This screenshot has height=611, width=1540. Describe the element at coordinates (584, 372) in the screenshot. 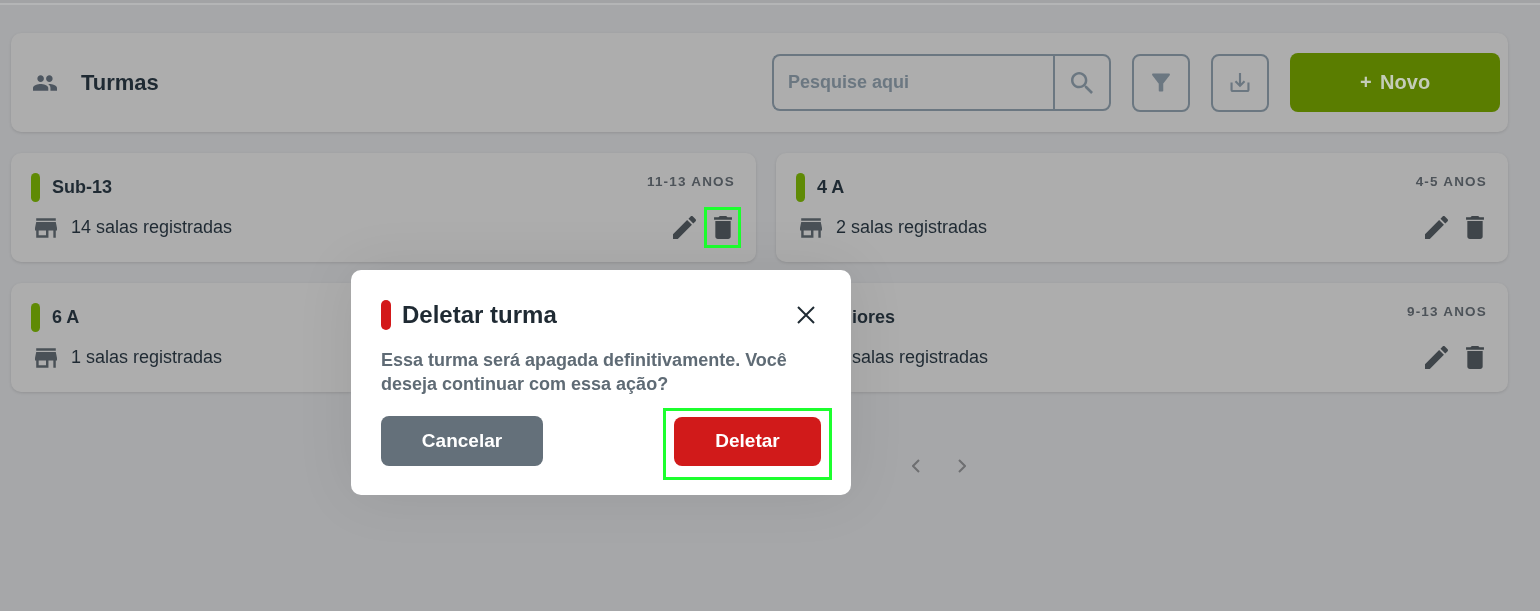

I see `dialog-message: Essa turma será apagada definitivamente. Você deseja continuar com essa ação?` at that location.